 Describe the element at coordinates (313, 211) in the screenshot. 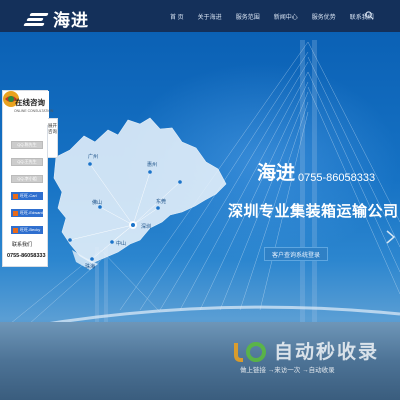

I see `hero-subtitle: 深圳专业集装箱运输公司` at that location.